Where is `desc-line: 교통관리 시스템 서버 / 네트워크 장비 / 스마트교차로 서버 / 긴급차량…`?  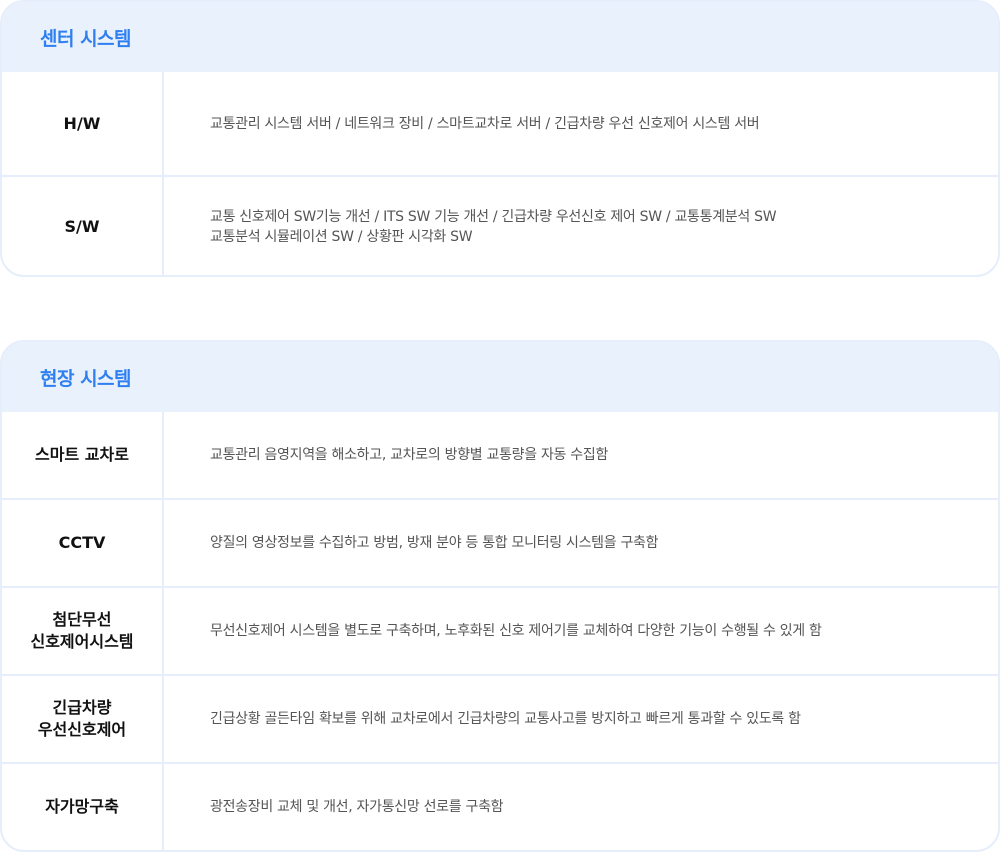 desc-line: 교통관리 시스템 서버 / 네트워크 장비 / 스마트교차로 서버 / 긴급차량… is located at coordinates (485, 123).